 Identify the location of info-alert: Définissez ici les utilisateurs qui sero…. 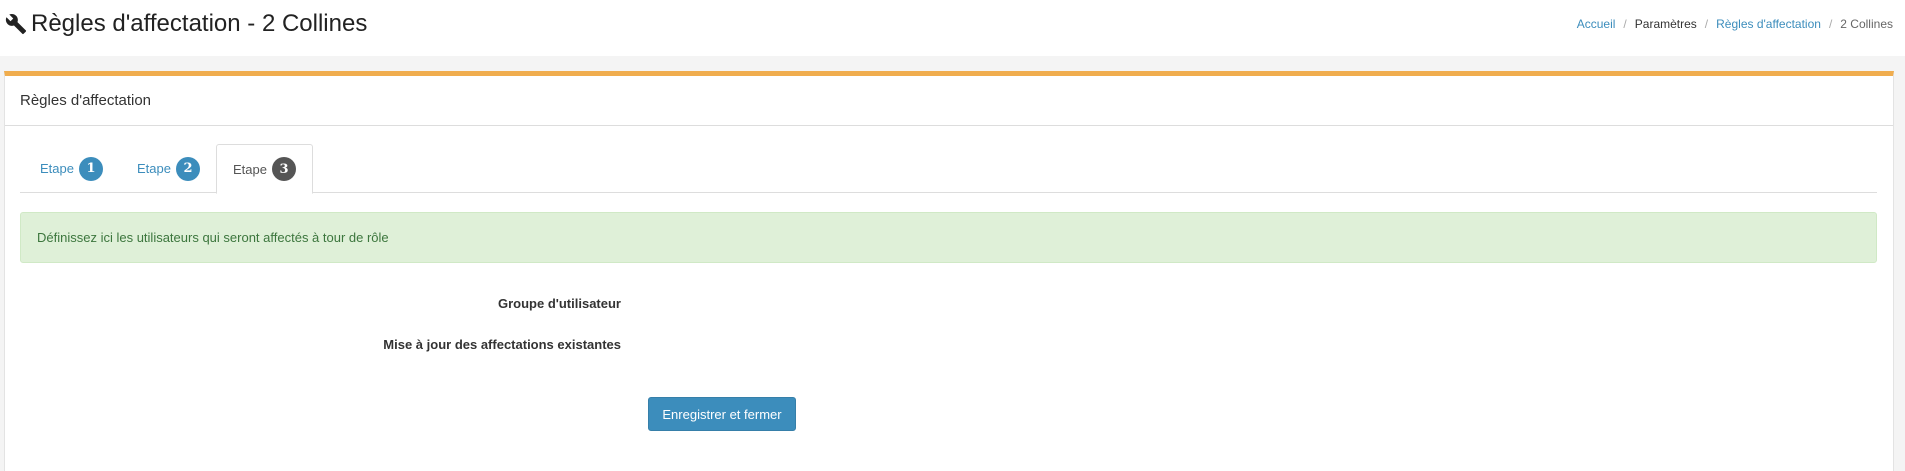
(948, 237).